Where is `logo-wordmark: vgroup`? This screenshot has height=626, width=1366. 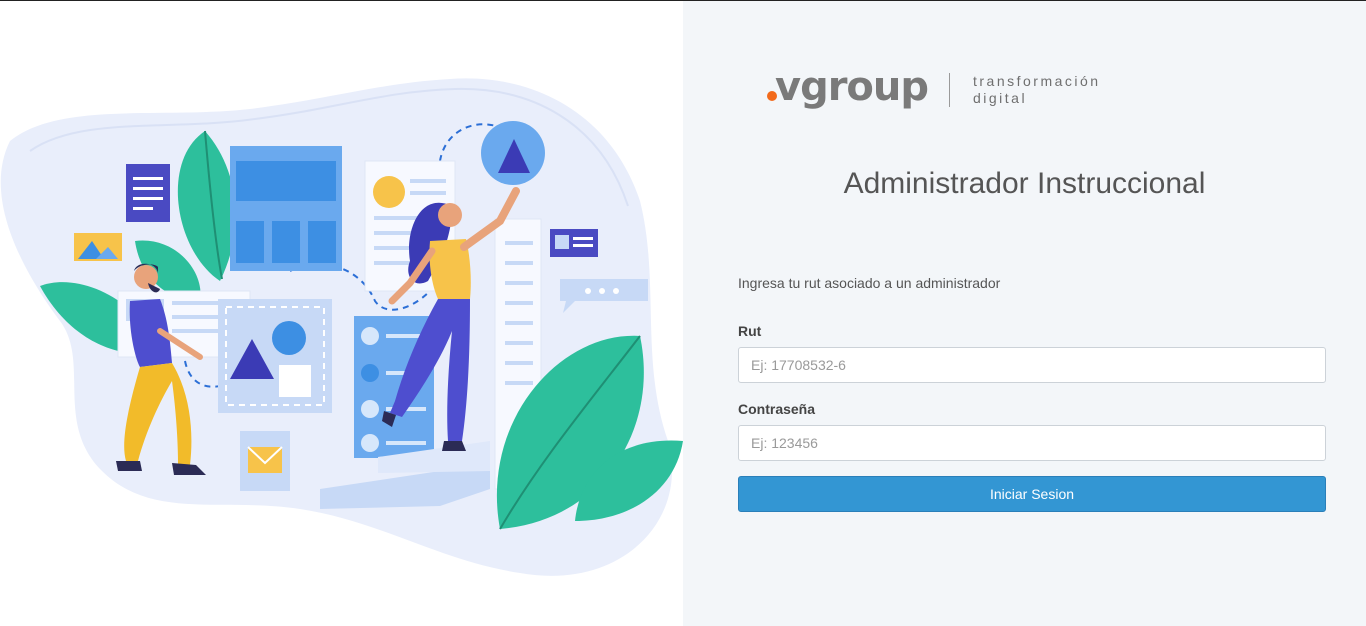
logo-wordmark: vgroup is located at coordinates (852, 87).